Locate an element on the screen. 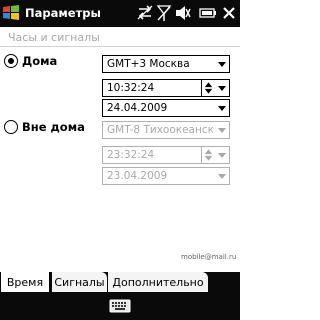 This screenshot has width=320, height=320. sync-icon is located at coordinates (145, 13).